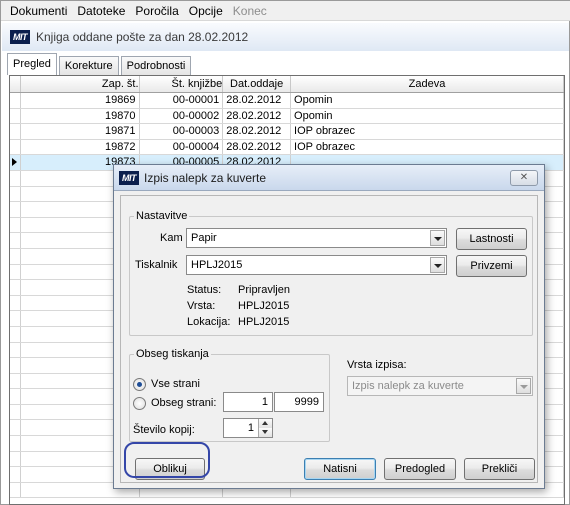 This screenshot has height=505, width=570. I want to click on cell-zap-st: 19869, so click(80, 100).